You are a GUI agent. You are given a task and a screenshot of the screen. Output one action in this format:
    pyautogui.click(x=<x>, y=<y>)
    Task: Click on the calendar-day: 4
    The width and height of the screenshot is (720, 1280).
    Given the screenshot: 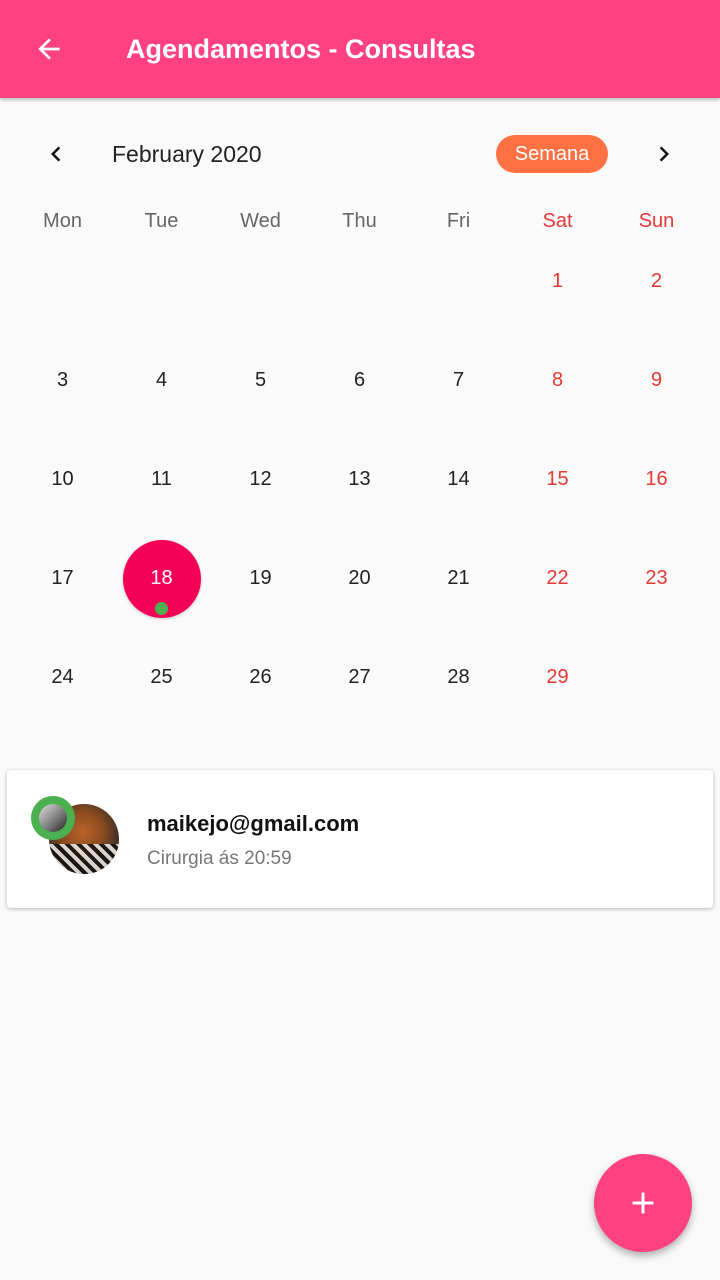 What is the action you would take?
    pyautogui.click(x=161, y=380)
    